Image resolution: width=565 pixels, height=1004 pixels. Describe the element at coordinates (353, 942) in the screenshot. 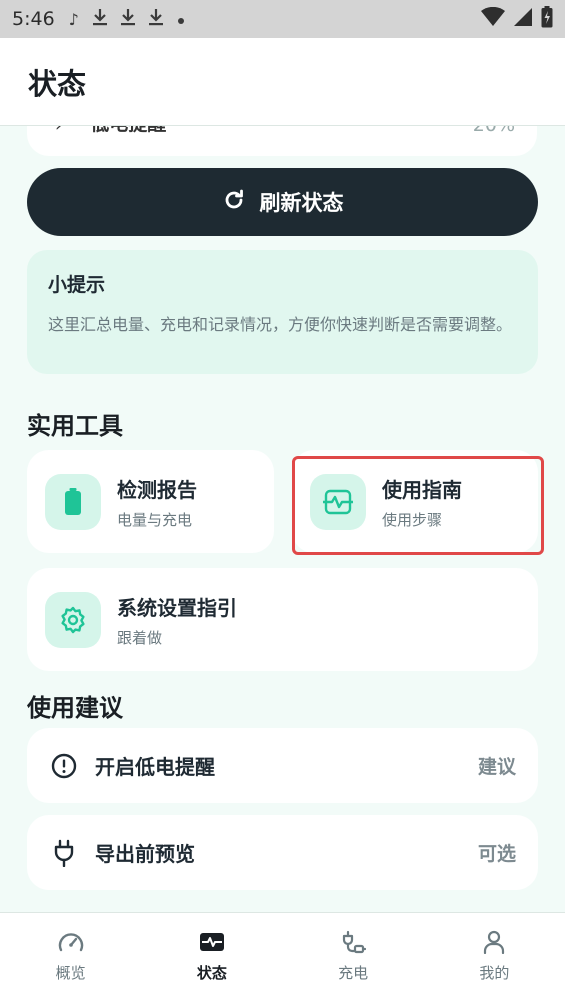

I see `charger-icon` at that location.